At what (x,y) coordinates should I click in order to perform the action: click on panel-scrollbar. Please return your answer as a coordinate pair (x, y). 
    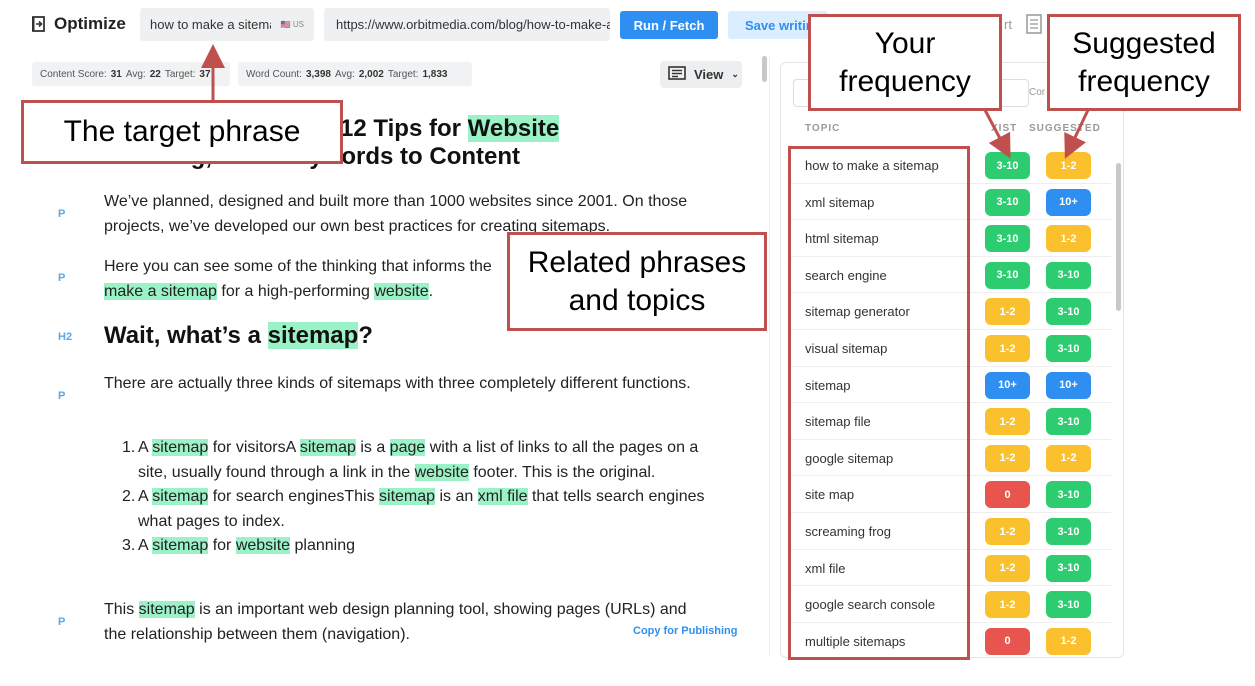
    Looking at the image, I should click on (1118, 237).